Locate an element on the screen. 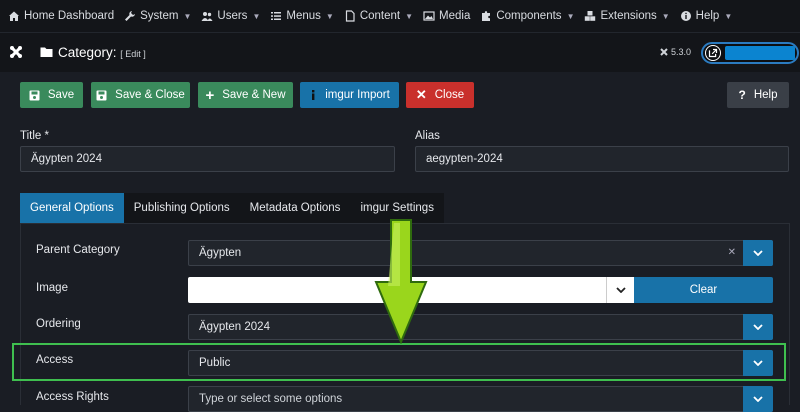  folder-icon is located at coordinates (46, 52).